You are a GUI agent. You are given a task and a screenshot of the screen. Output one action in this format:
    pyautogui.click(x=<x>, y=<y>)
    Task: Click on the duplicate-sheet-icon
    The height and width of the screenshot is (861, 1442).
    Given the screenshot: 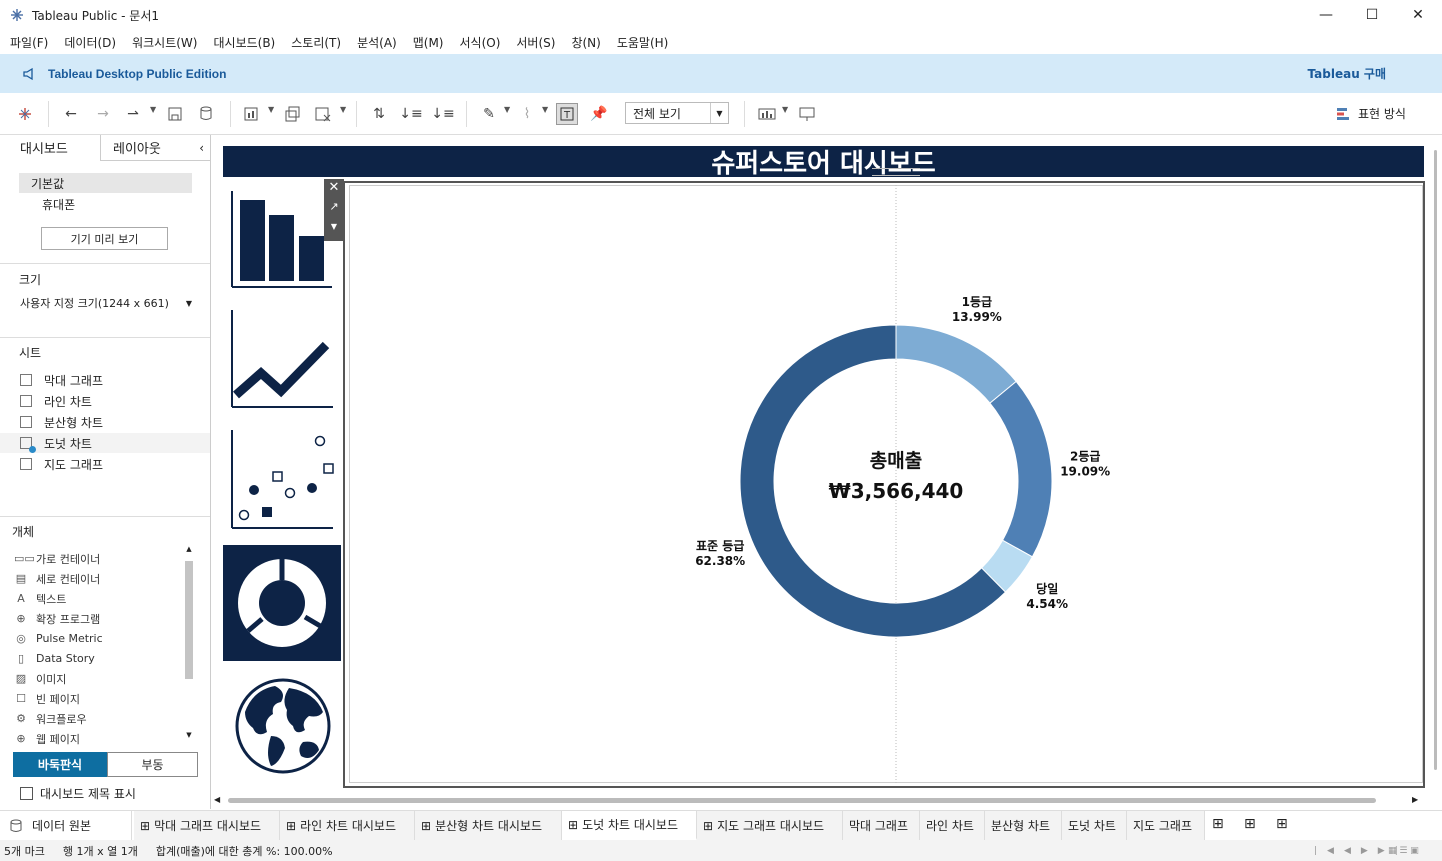 What is the action you would take?
    pyautogui.click(x=293, y=114)
    